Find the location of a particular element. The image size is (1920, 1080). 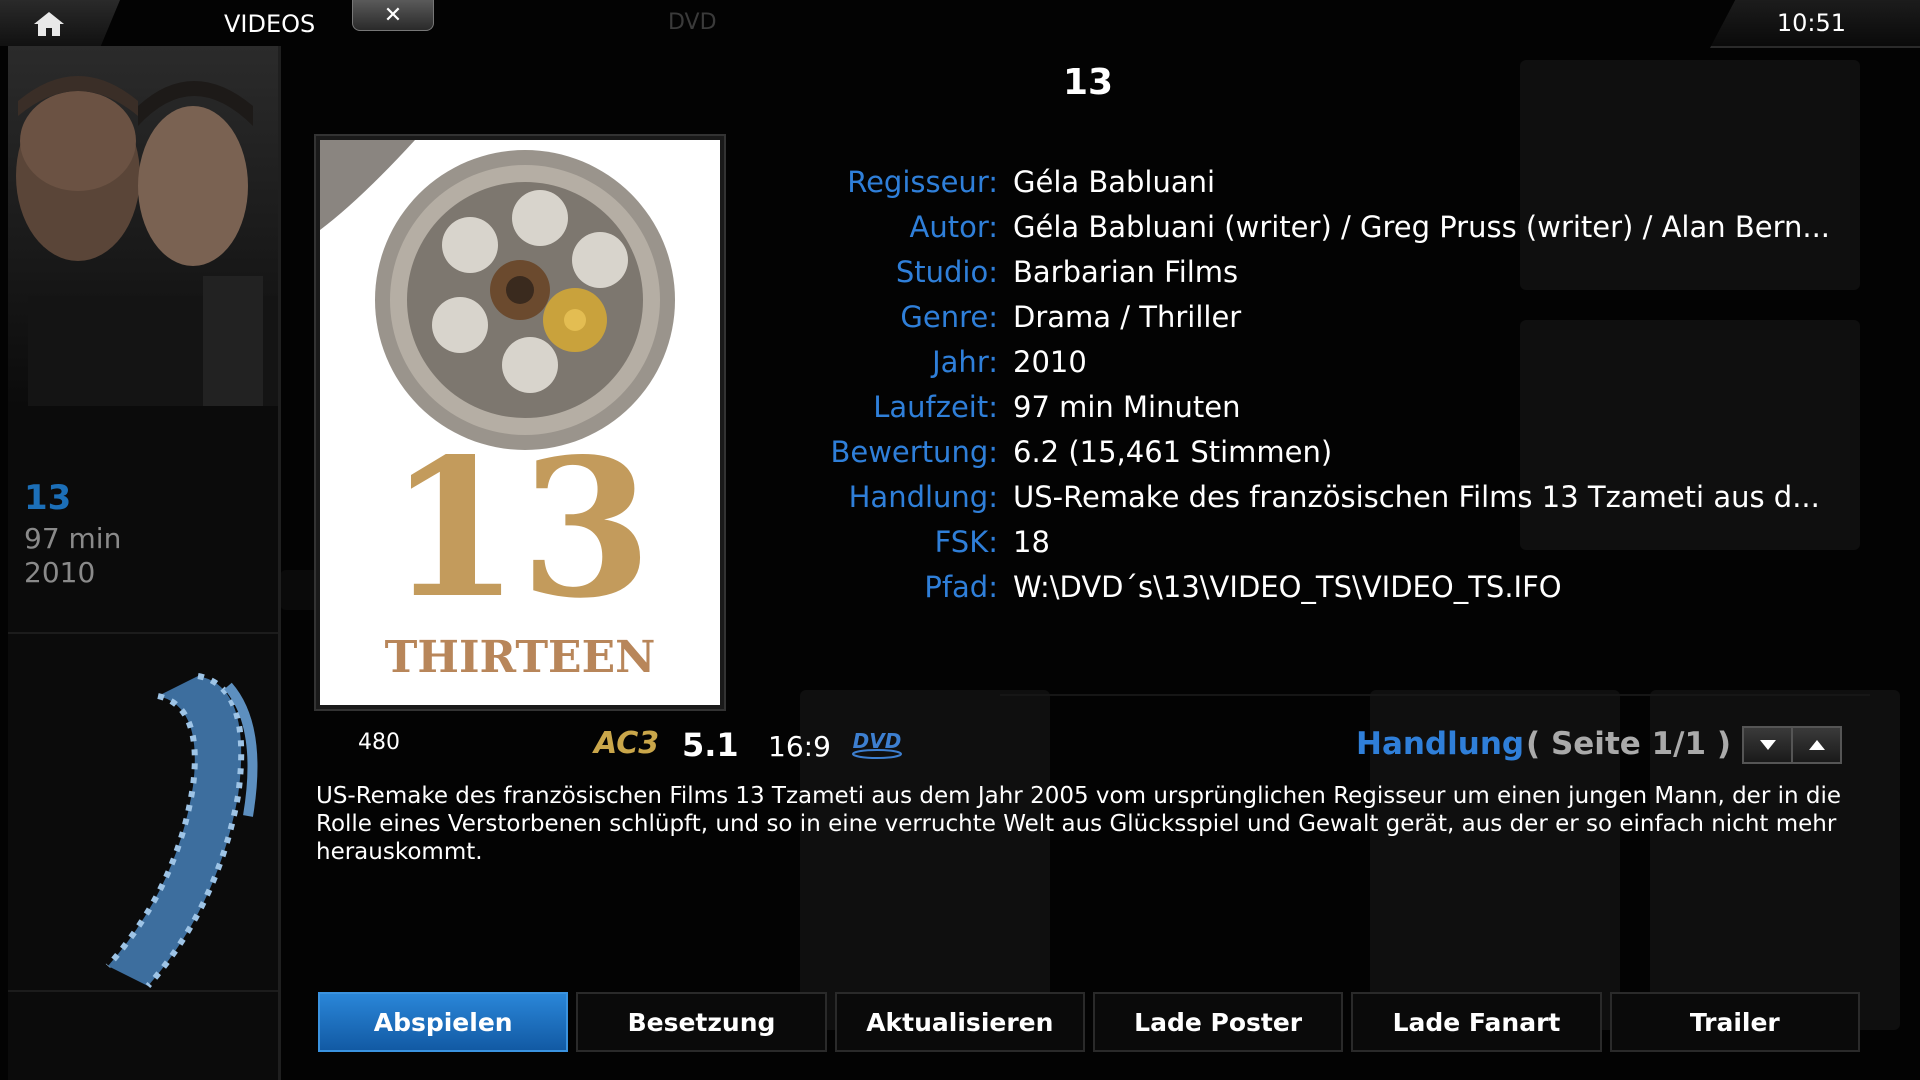

detail-label: Autor: is located at coordinates (953, 227).